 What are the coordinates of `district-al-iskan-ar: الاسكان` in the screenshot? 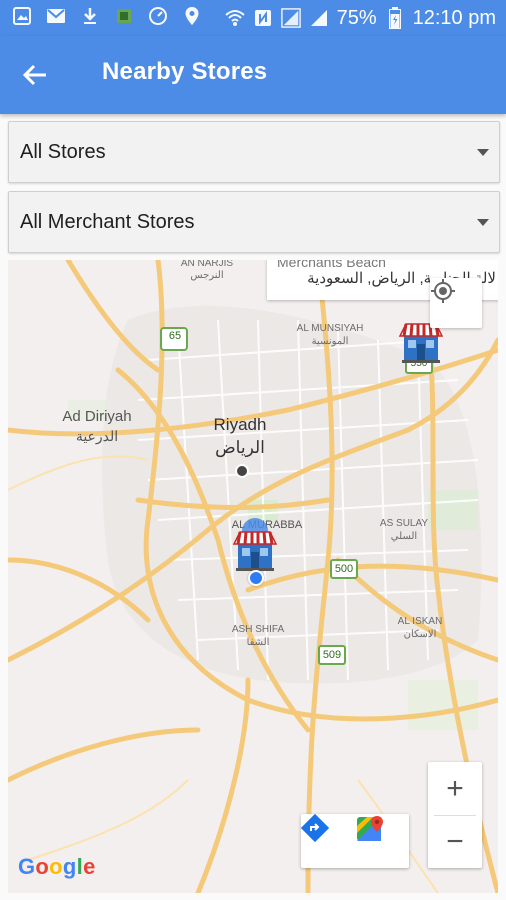 It's located at (420, 634).